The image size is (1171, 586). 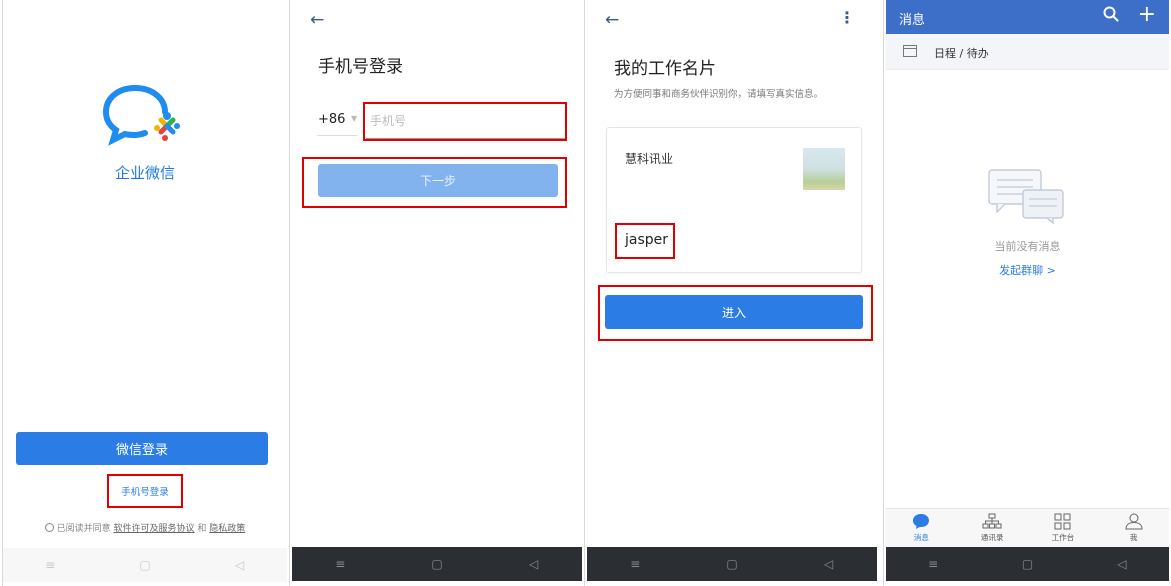 I want to click on tab-label: 我, so click(x=1133, y=537).